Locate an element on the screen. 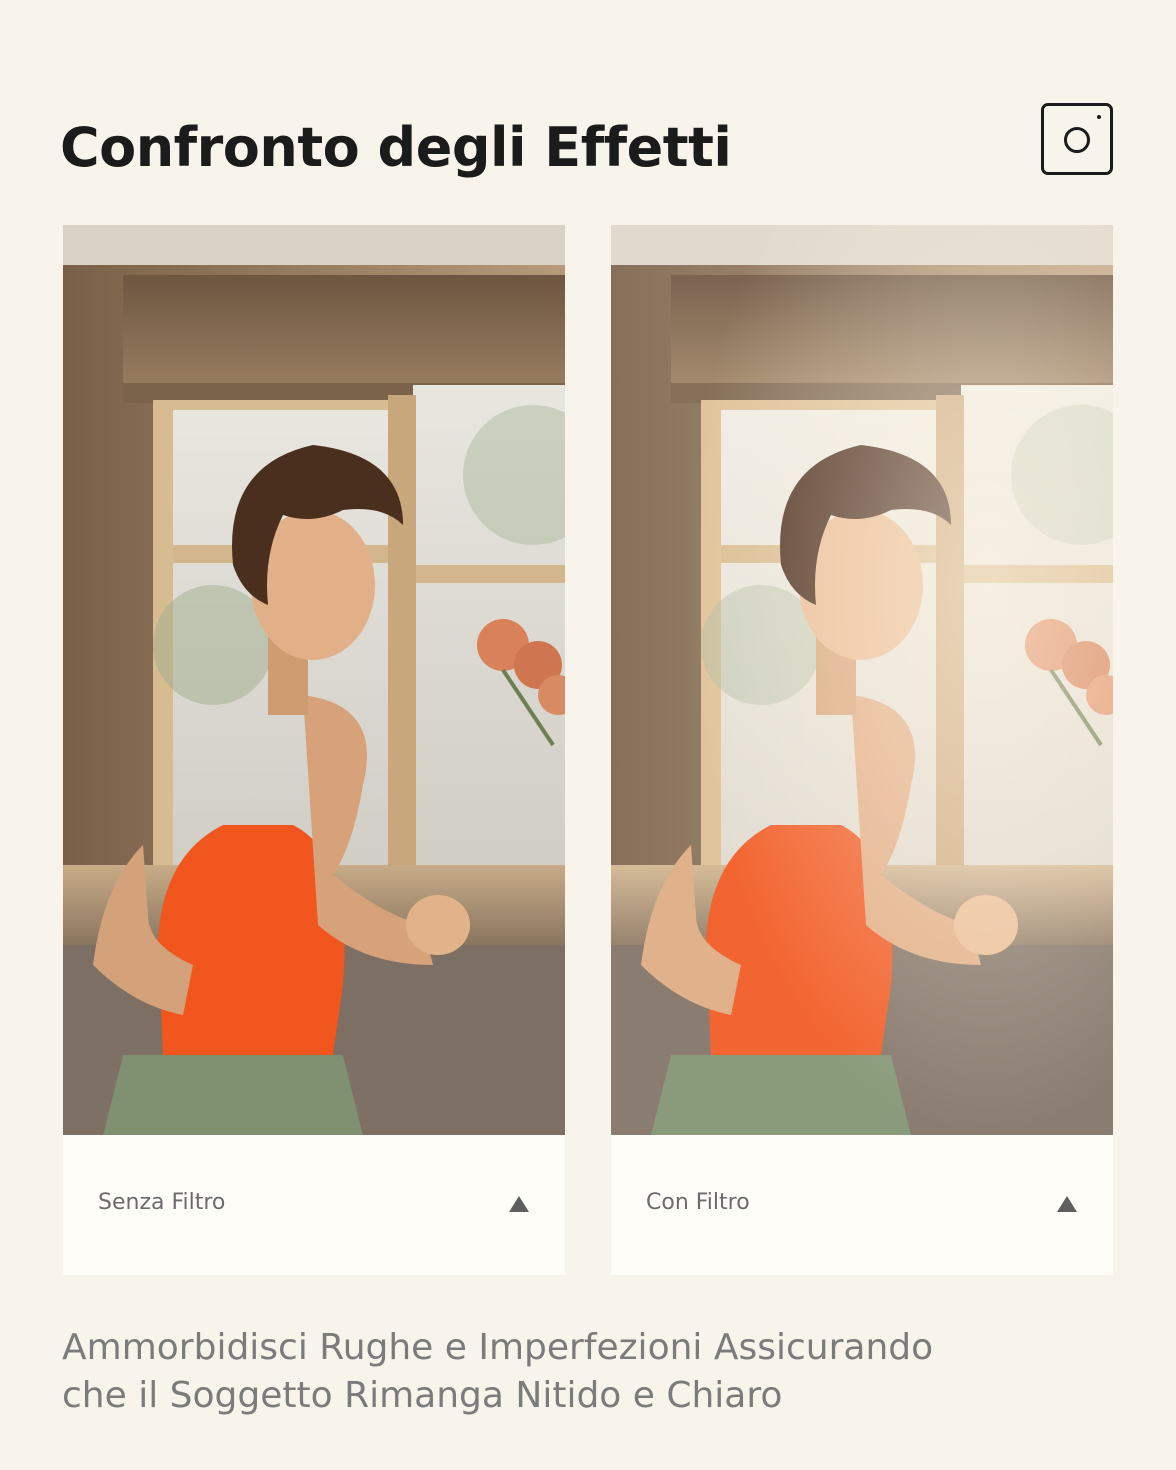 The width and height of the screenshot is (1176, 1470). description-line-2: che il Soggetto Rimanga Nitido e Chiaro is located at coordinates (422, 1395).